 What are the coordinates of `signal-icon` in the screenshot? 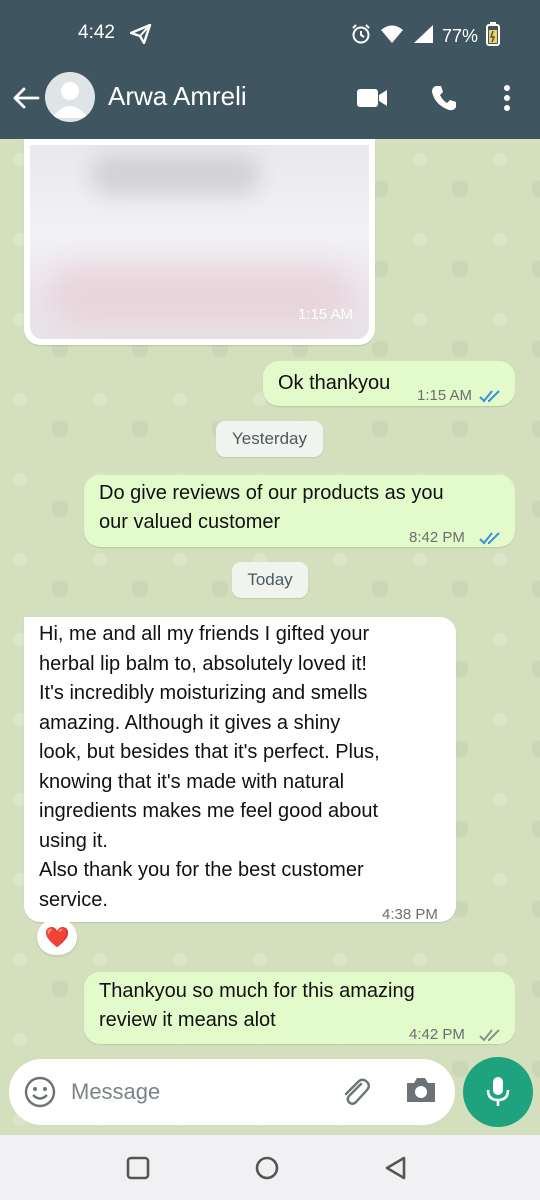 It's located at (423, 36).